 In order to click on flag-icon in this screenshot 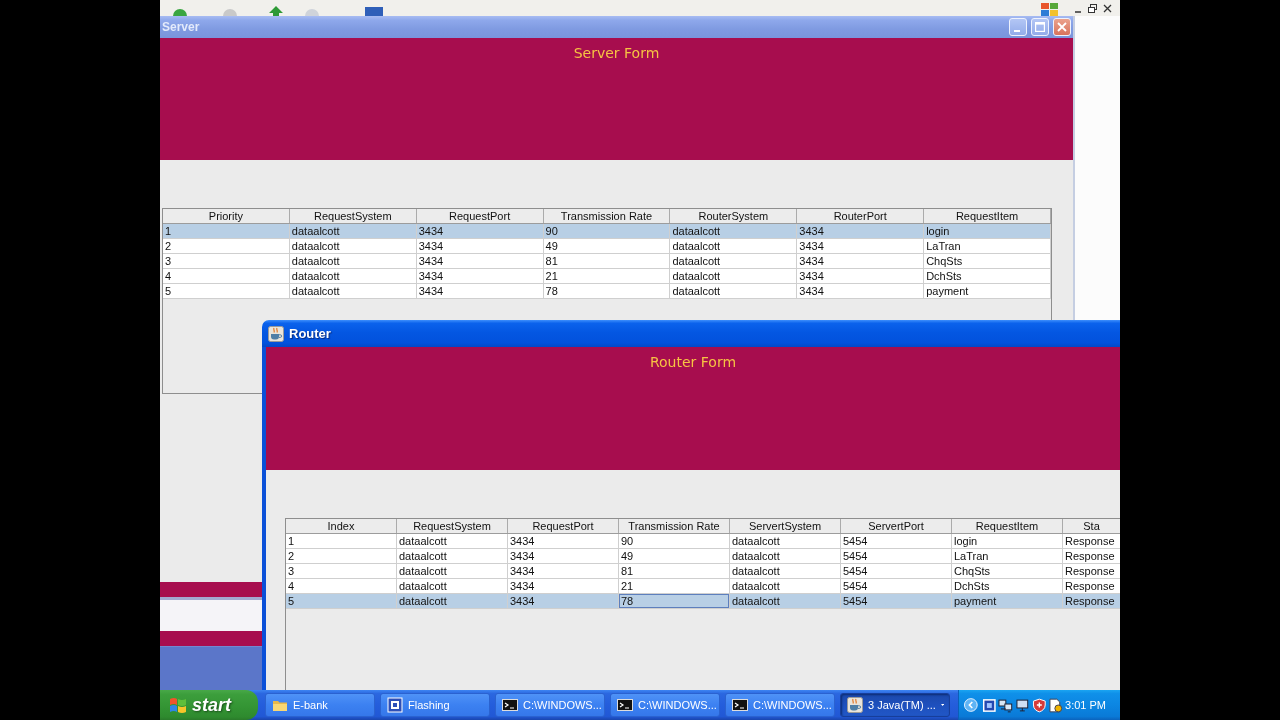, I will do `click(178, 705)`.